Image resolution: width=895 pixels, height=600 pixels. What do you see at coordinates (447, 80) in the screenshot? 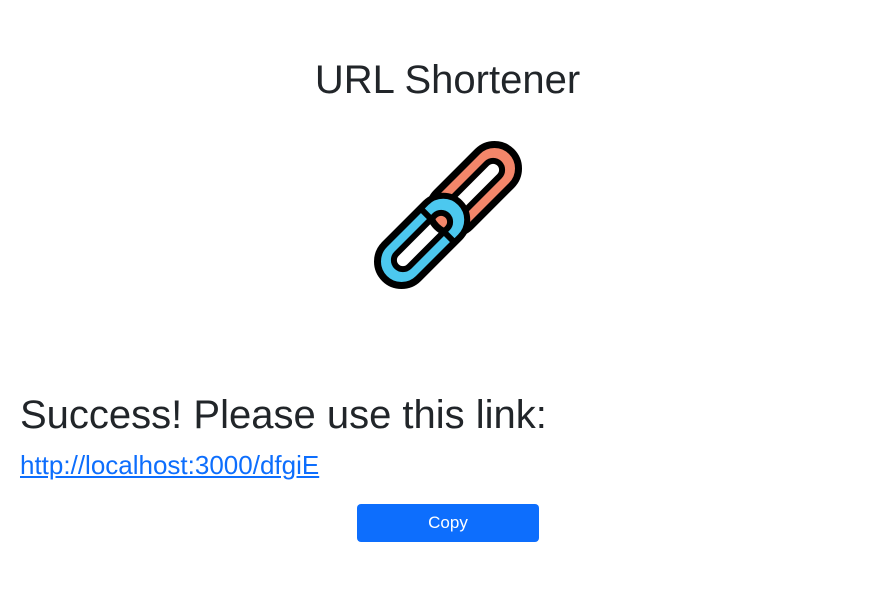
I see `page-title: URL Shortener` at bounding box center [447, 80].